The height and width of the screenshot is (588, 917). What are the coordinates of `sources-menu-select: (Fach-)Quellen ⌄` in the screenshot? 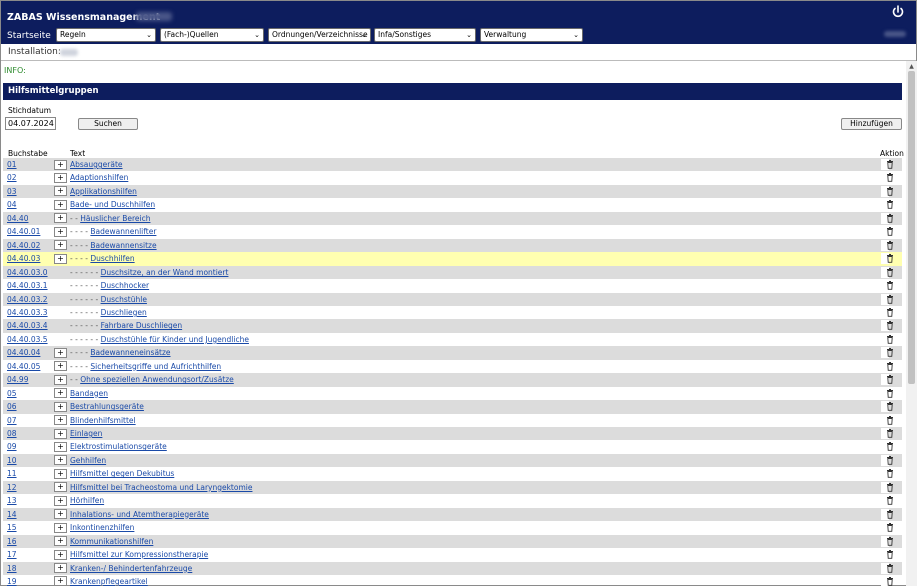 It's located at (212, 35).